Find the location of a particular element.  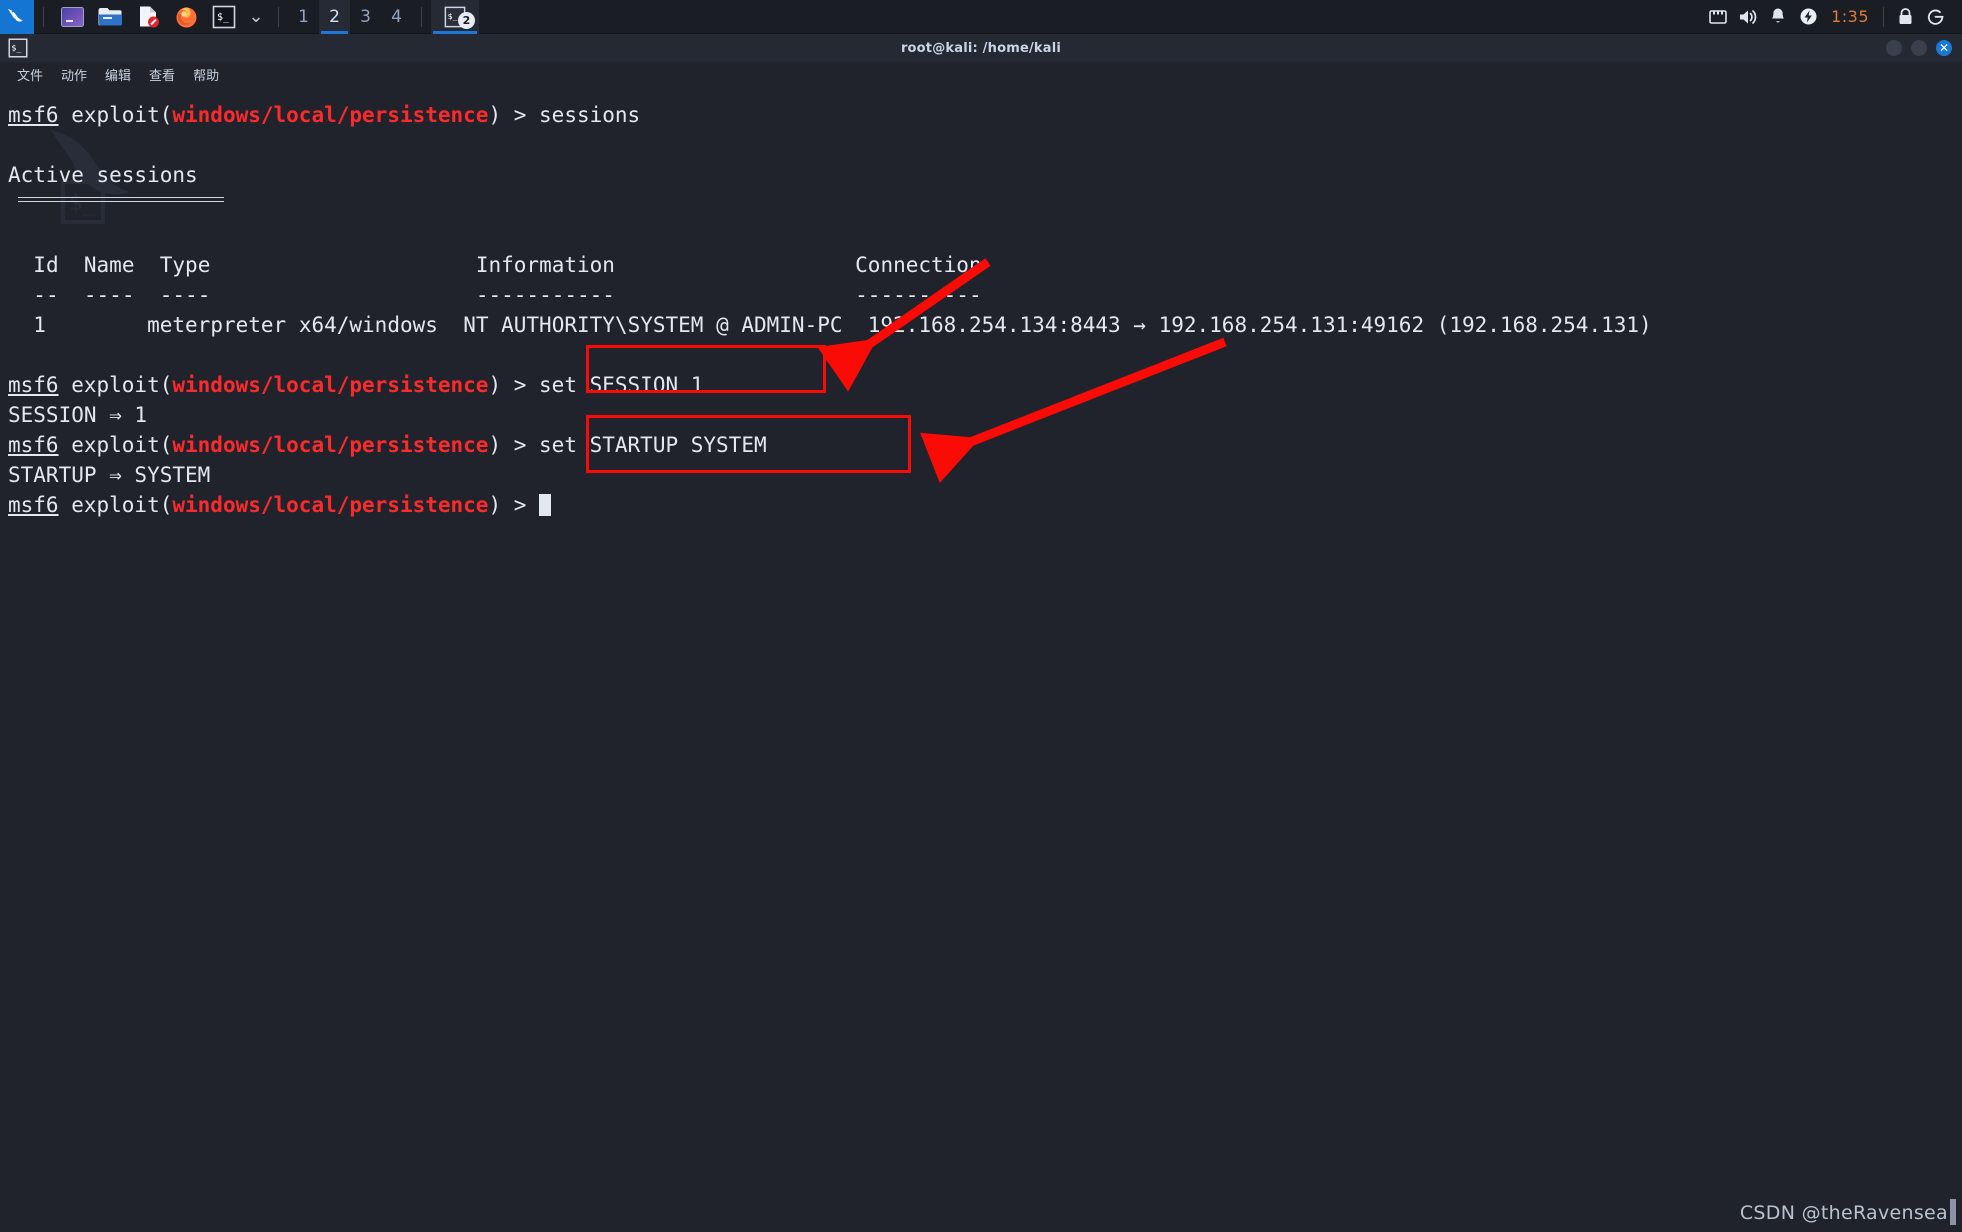

lock-screen-icon is located at coordinates (1905, 17).